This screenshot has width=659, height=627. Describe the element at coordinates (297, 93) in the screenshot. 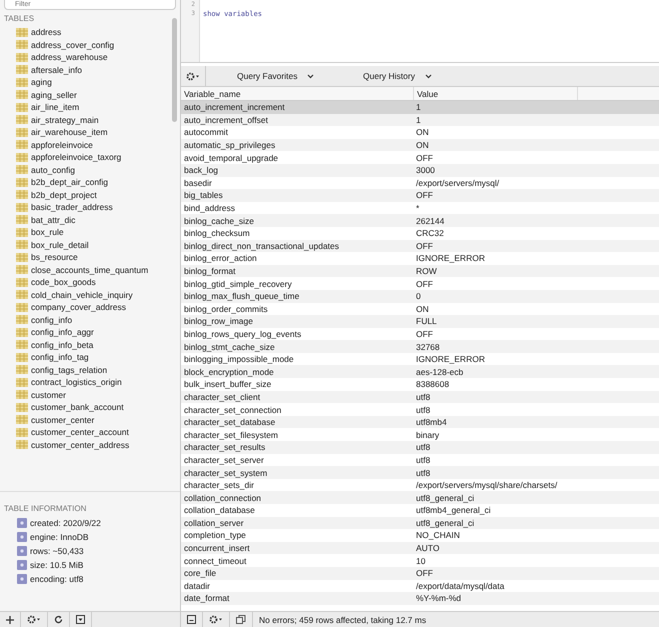

I see `column-header: Variable_name` at that location.